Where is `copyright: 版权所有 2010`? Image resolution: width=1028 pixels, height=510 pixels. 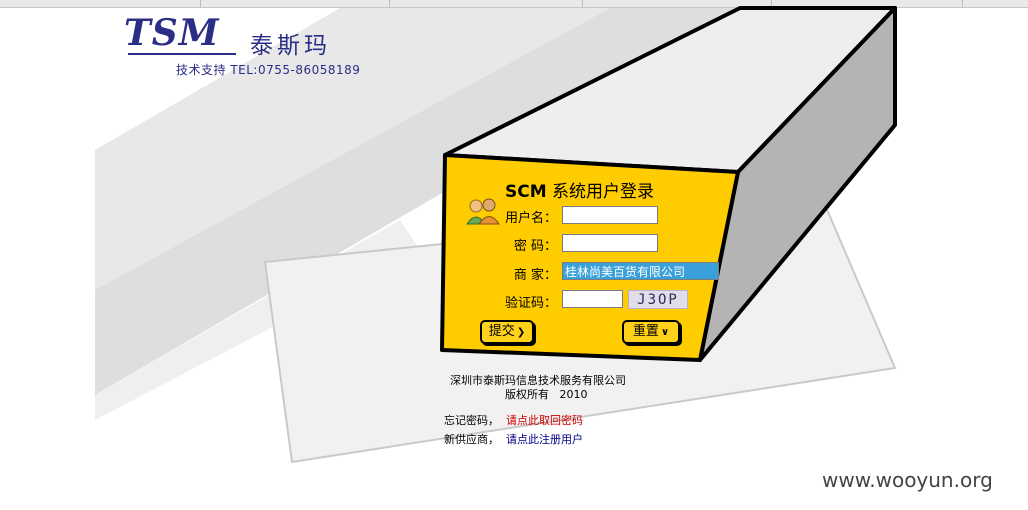 copyright: 版权所有 2010 is located at coordinates (546, 394).